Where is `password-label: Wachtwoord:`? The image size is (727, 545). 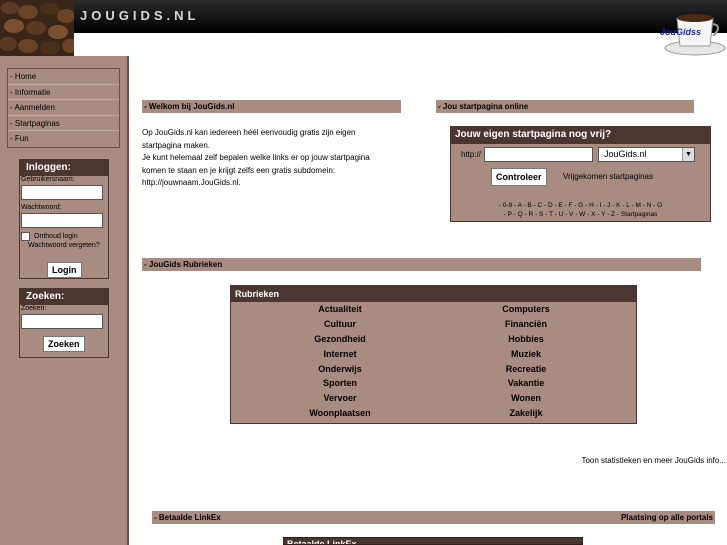
password-label: Wachtwoord: is located at coordinates (41, 207).